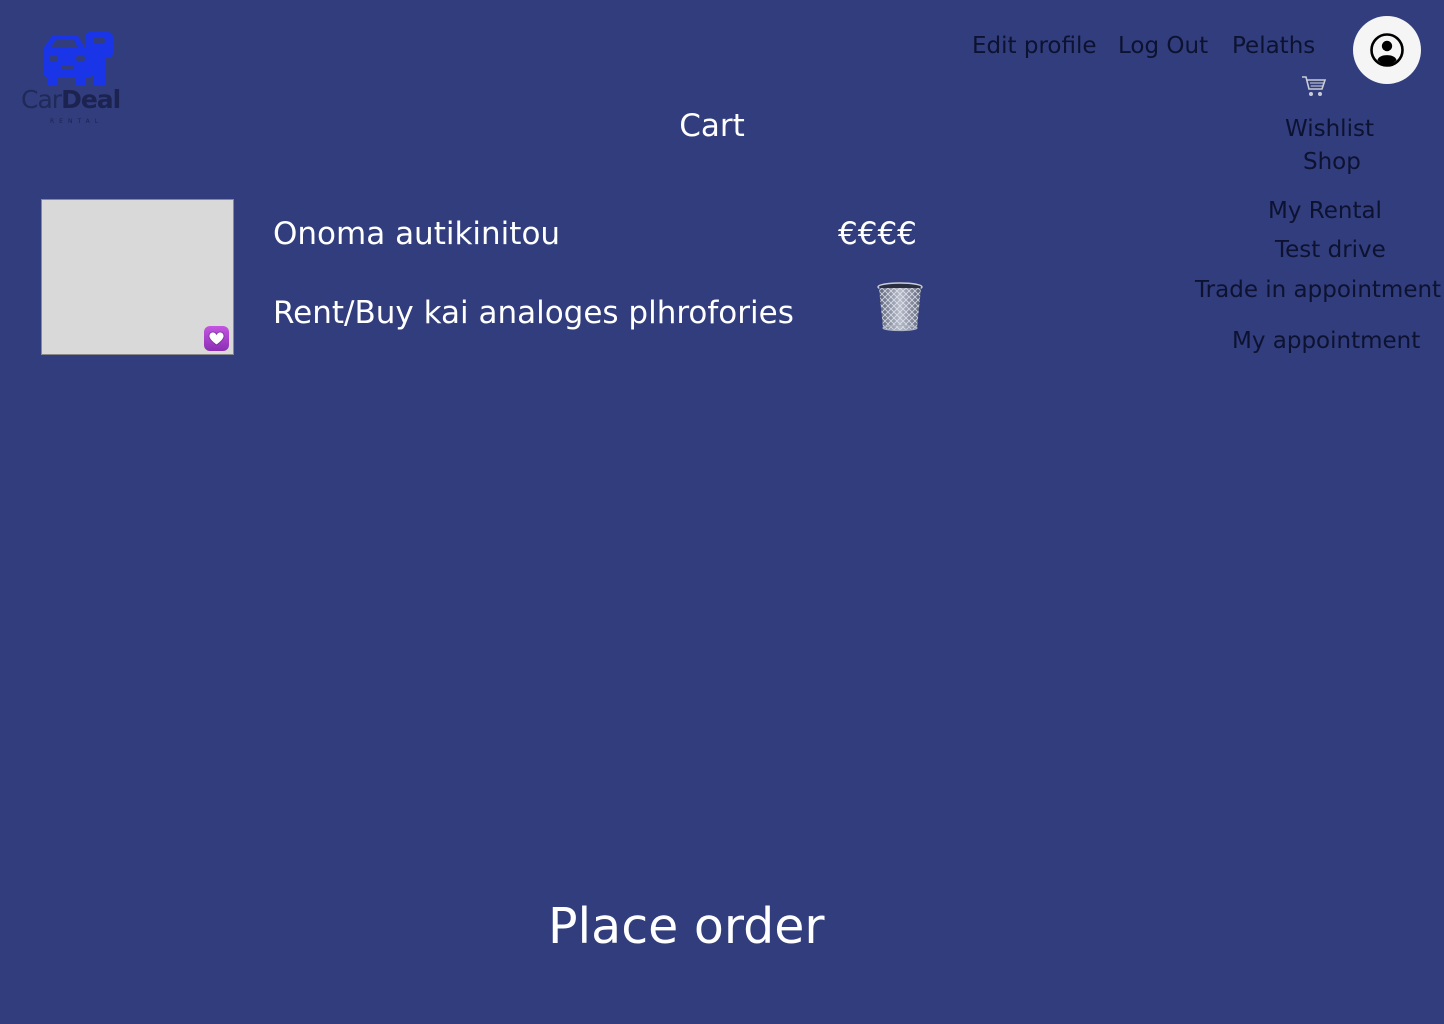 Image resolution: width=1444 pixels, height=1024 pixels. I want to click on heart-icon, so click(216, 338).